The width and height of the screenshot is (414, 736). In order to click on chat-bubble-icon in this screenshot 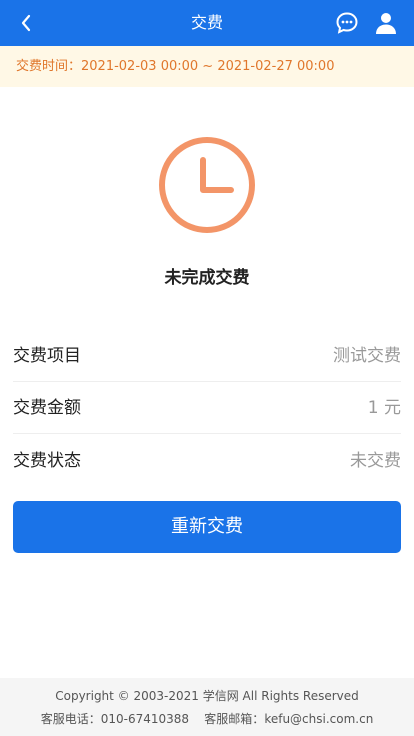, I will do `click(347, 23)`.